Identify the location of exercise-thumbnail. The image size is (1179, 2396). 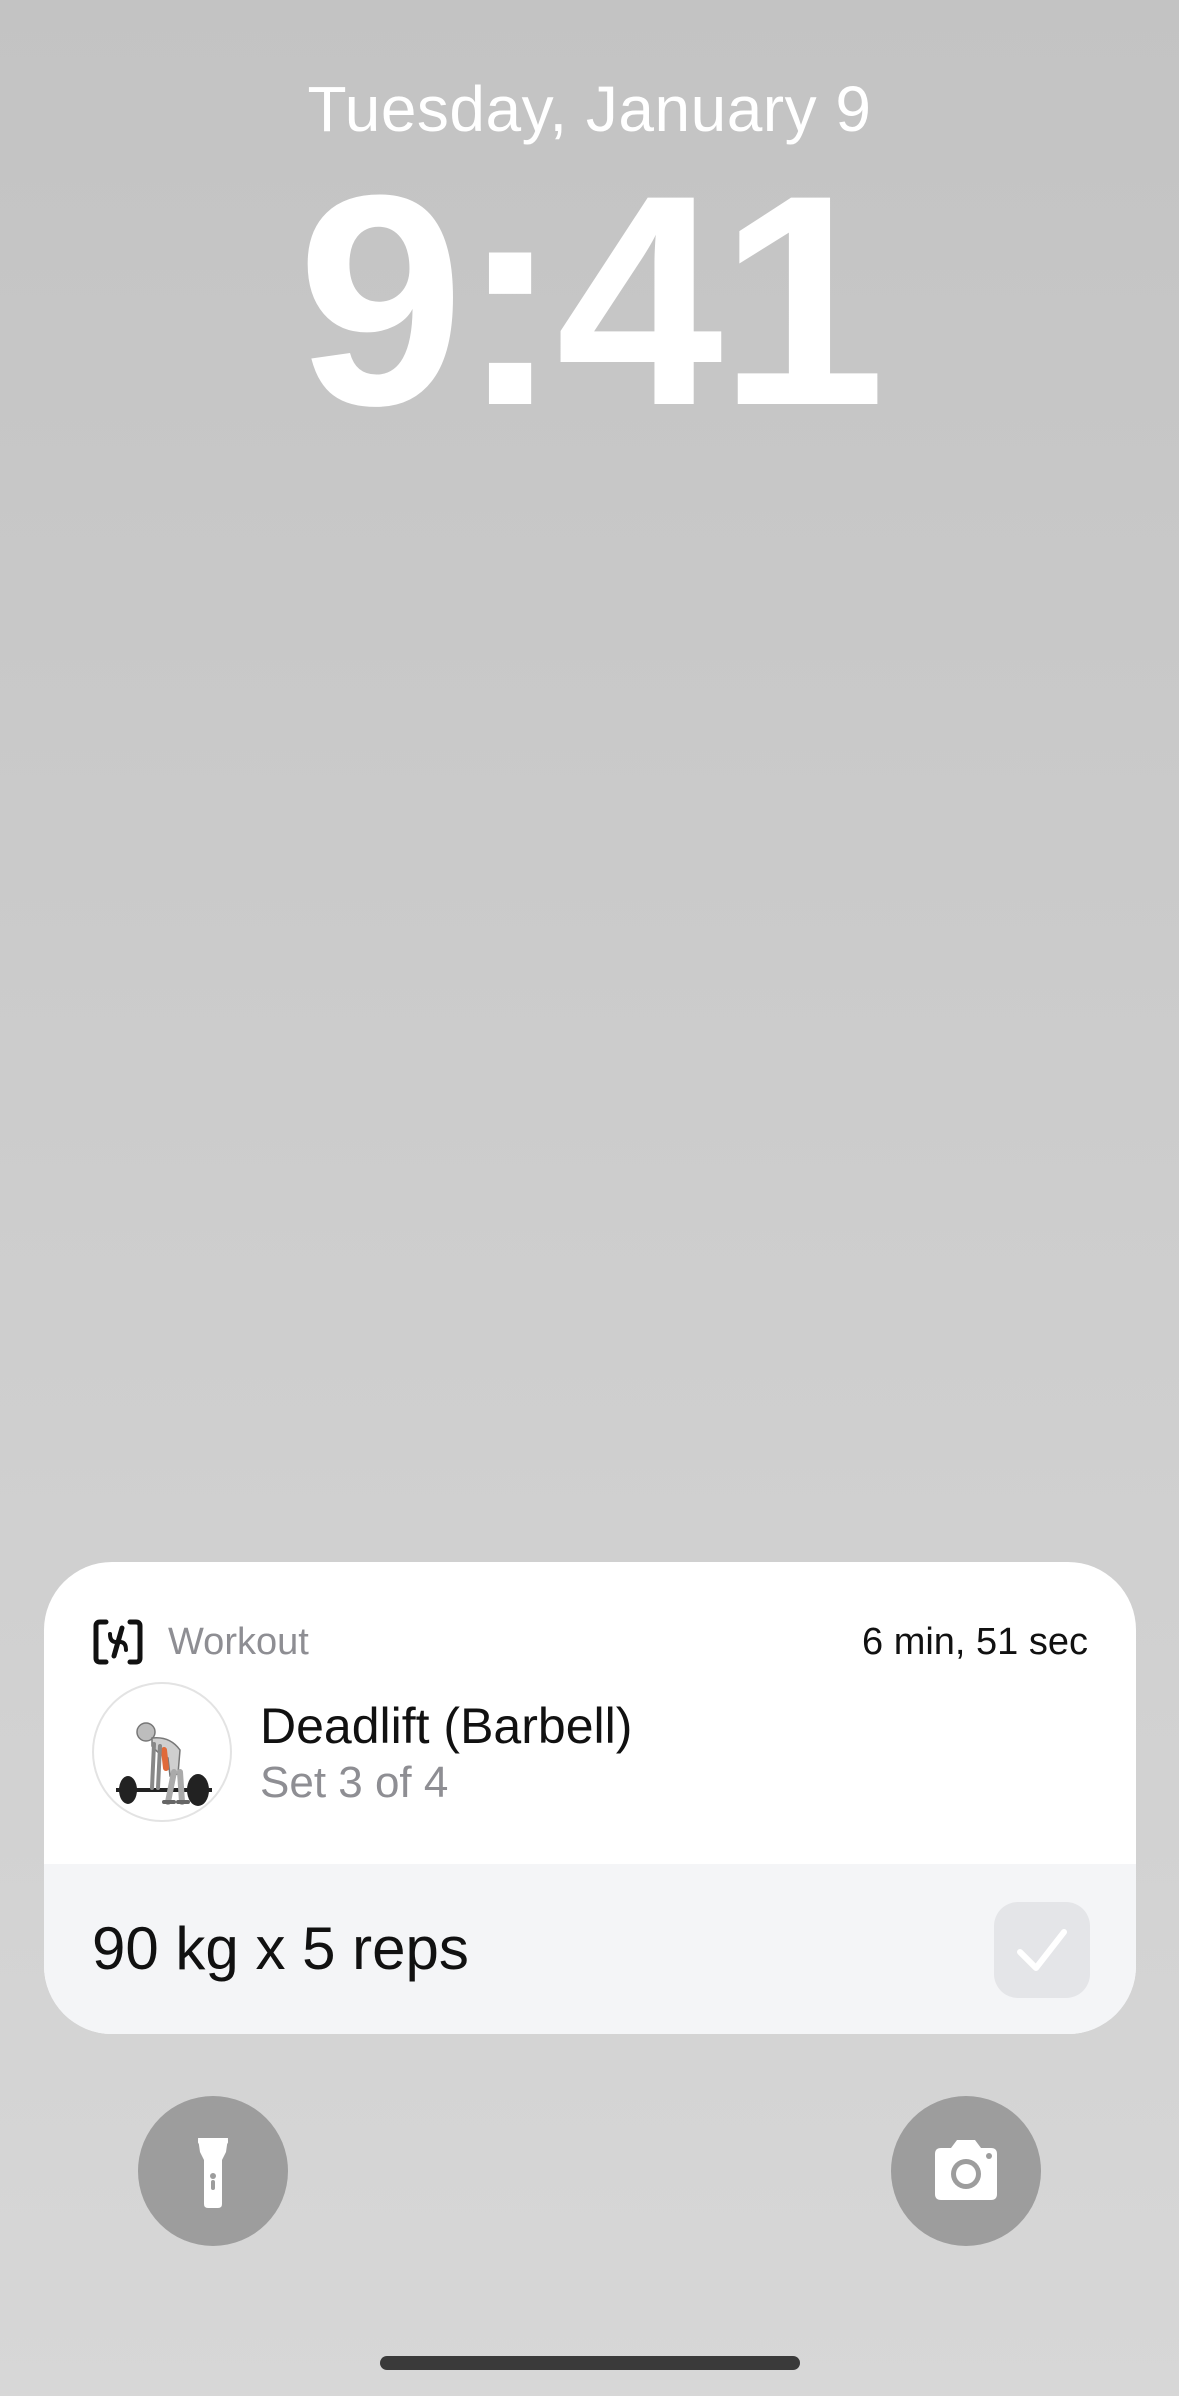
(162, 1752).